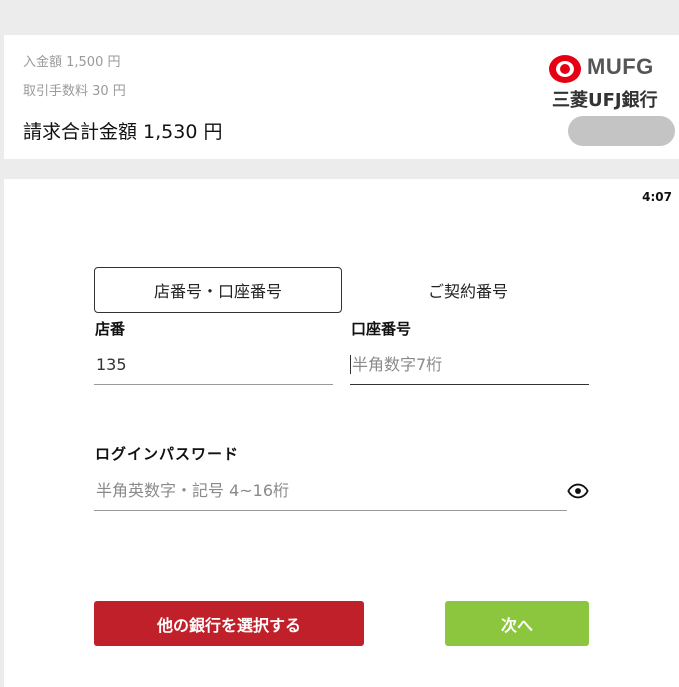 This screenshot has height=687, width=679. I want to click on branch-field-container, so click(213, 365).